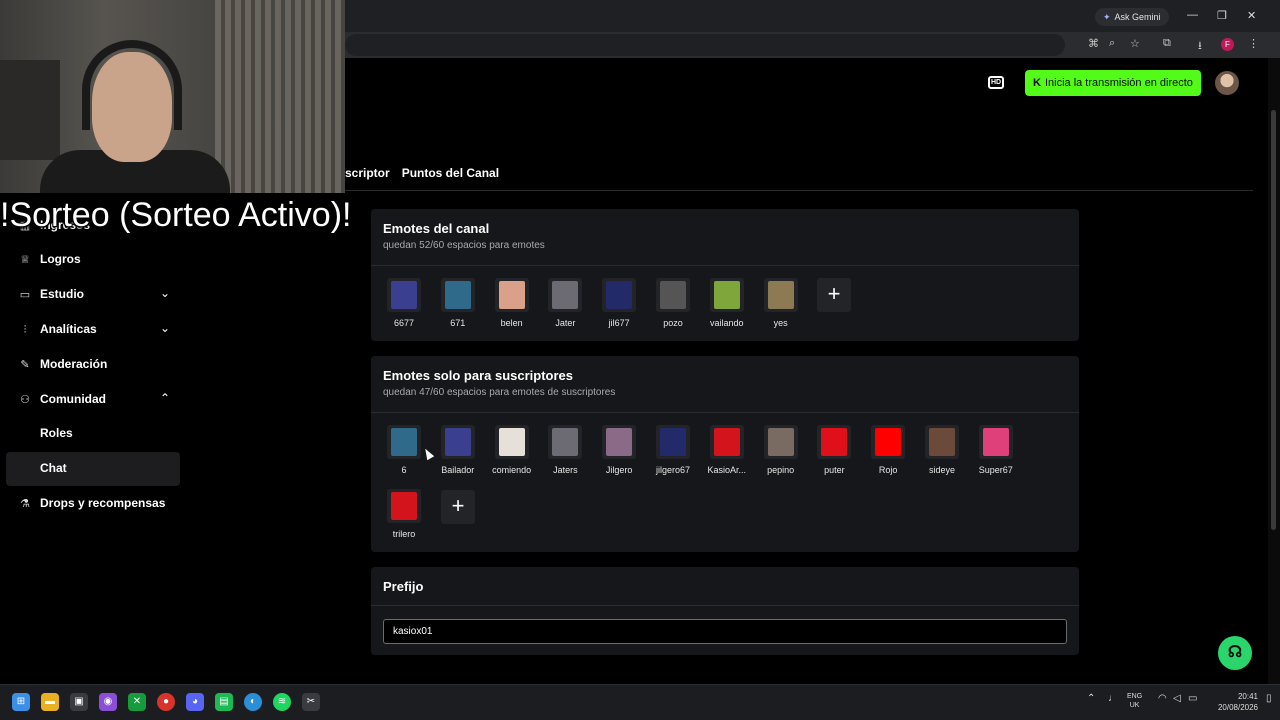  I want to click on emote-item: sideye, so click(942, 453).